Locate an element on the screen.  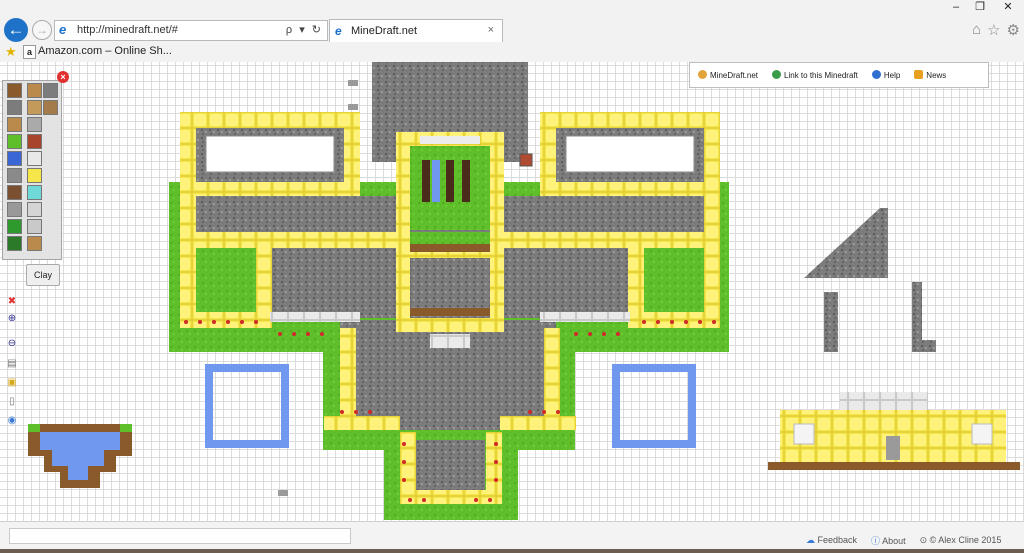
link-to-this-minedraft: Link to this Minedraft is located at coordinates (815, 75).